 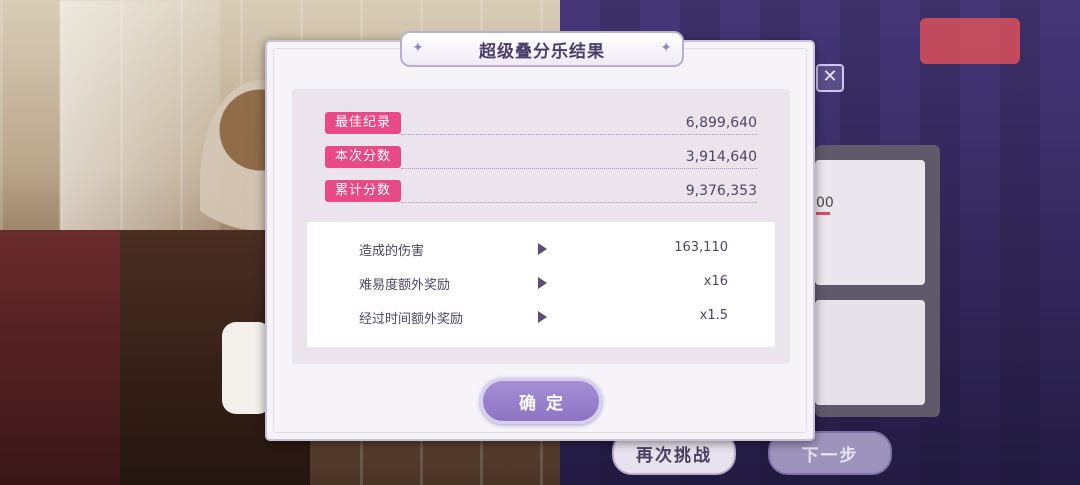 I want to click on bonus-breakdown: 造成的伤害 163,110 难易度额外奖励 x16 经过时间额外奖励 x1.5, so click(x=541, y=284).